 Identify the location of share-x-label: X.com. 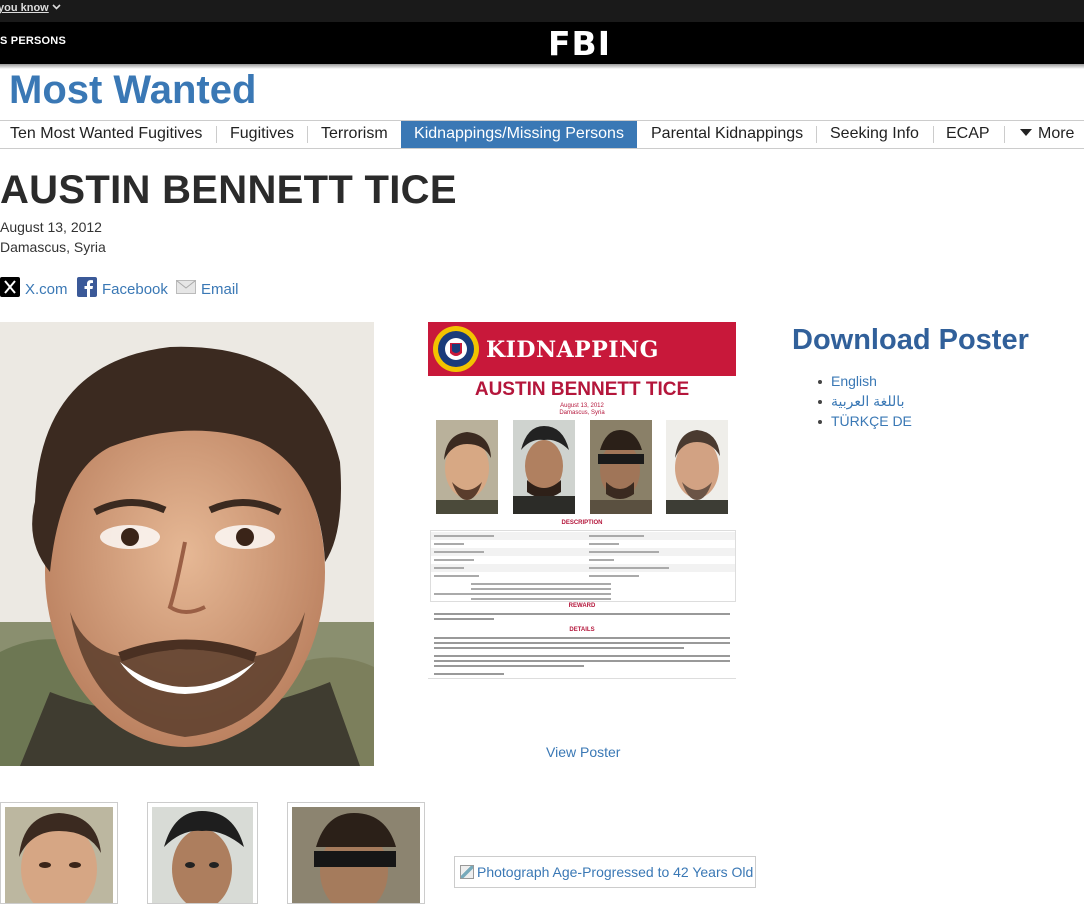
(46, 289).